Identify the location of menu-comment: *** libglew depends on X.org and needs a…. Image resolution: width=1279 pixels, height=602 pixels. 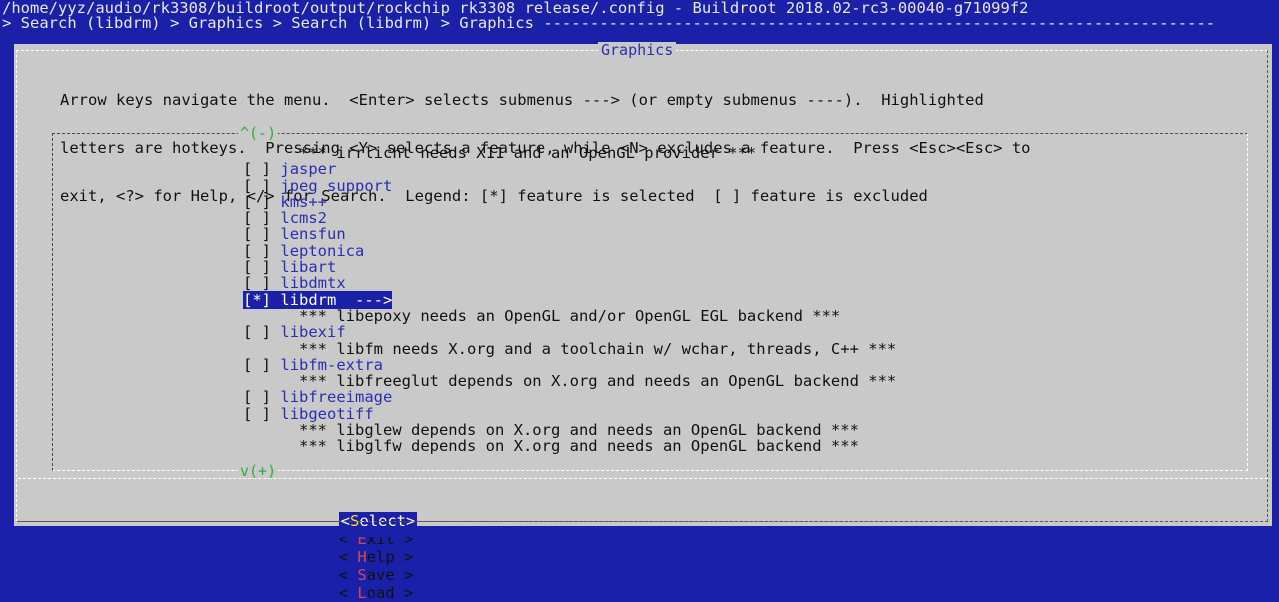
(693, 430).